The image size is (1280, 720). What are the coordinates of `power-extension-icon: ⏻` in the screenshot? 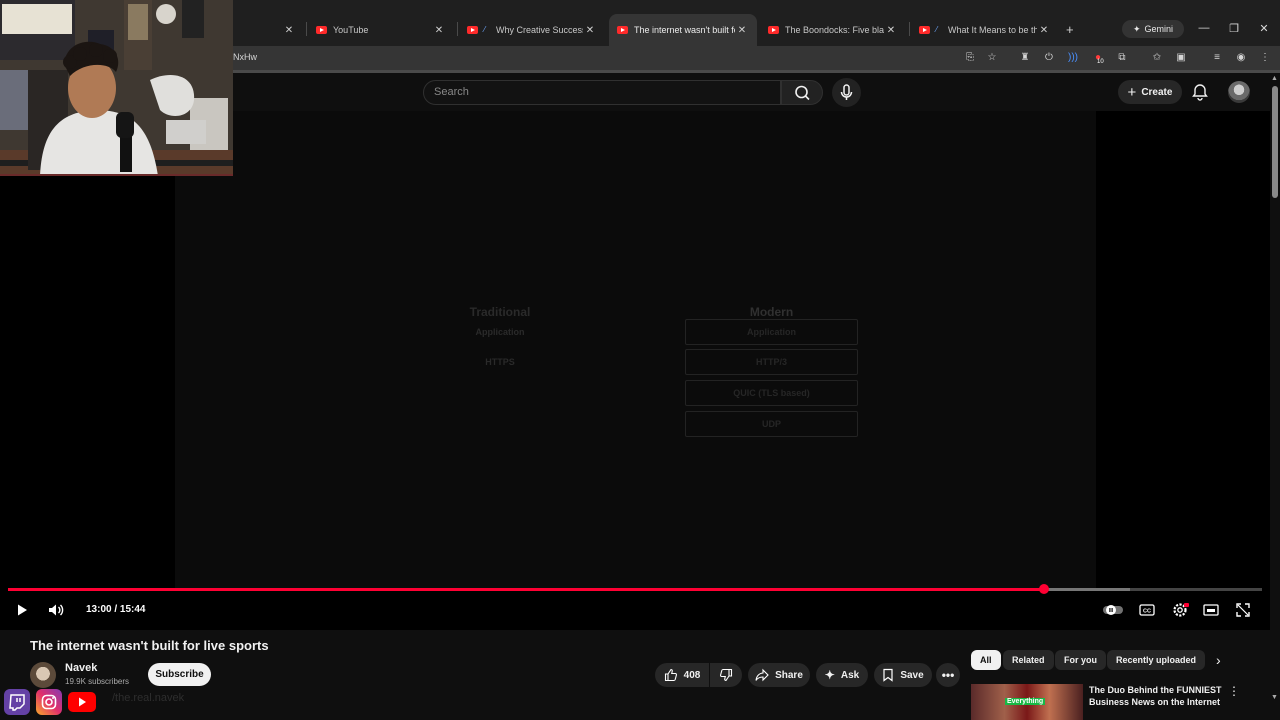 It's located at (1049, 58).